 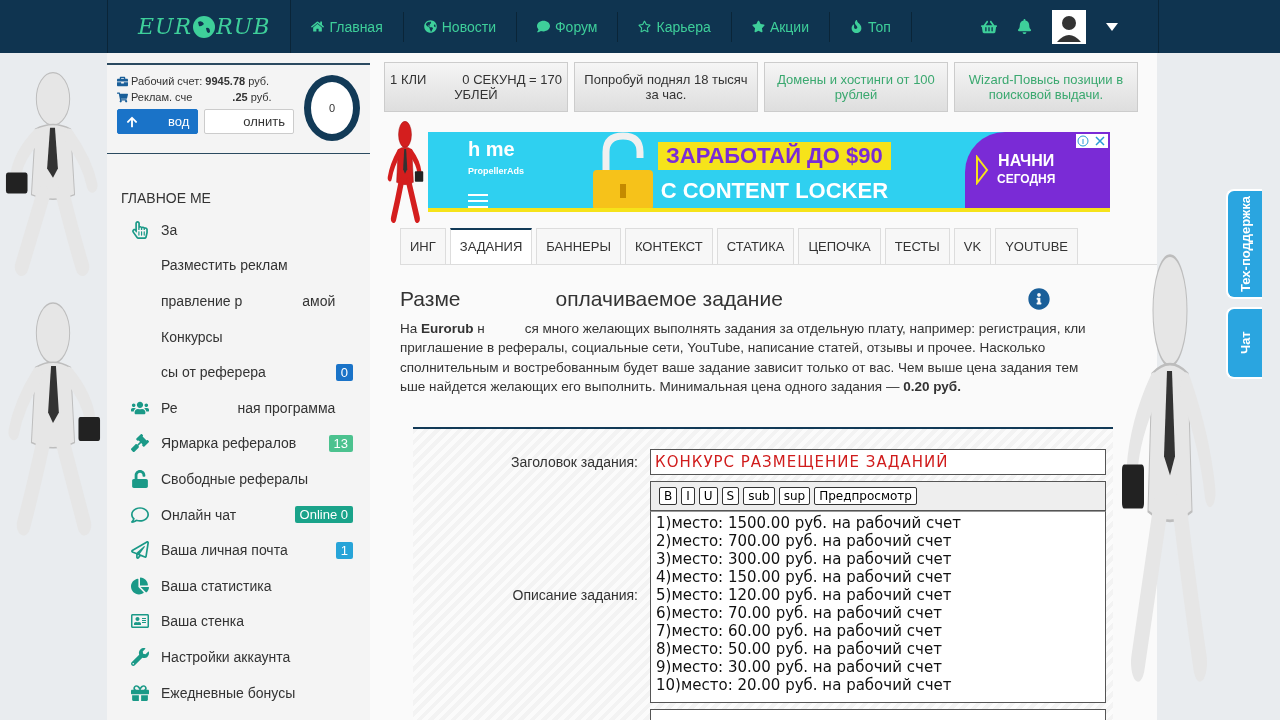 I want to click on unlock-icon, so click(x=140, y=478).